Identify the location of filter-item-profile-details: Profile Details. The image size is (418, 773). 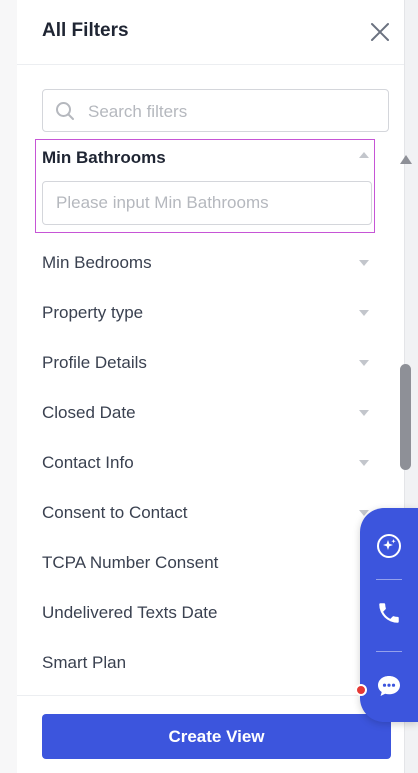
(210, 364).